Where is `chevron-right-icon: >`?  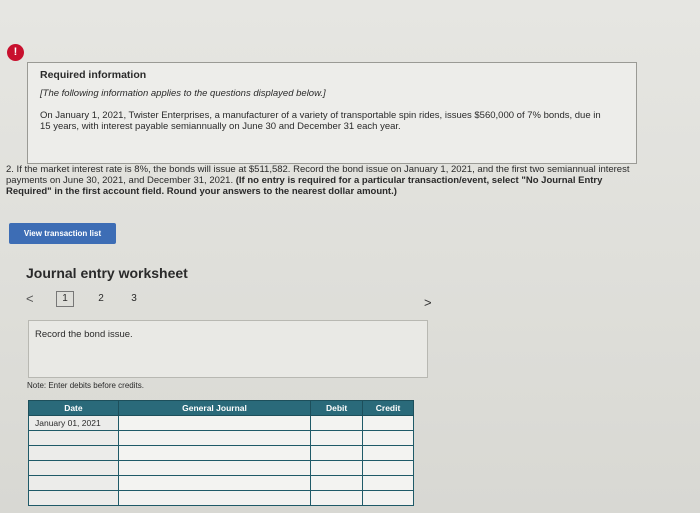
chevron-right-icon: > is located at coordinates (428, 302).